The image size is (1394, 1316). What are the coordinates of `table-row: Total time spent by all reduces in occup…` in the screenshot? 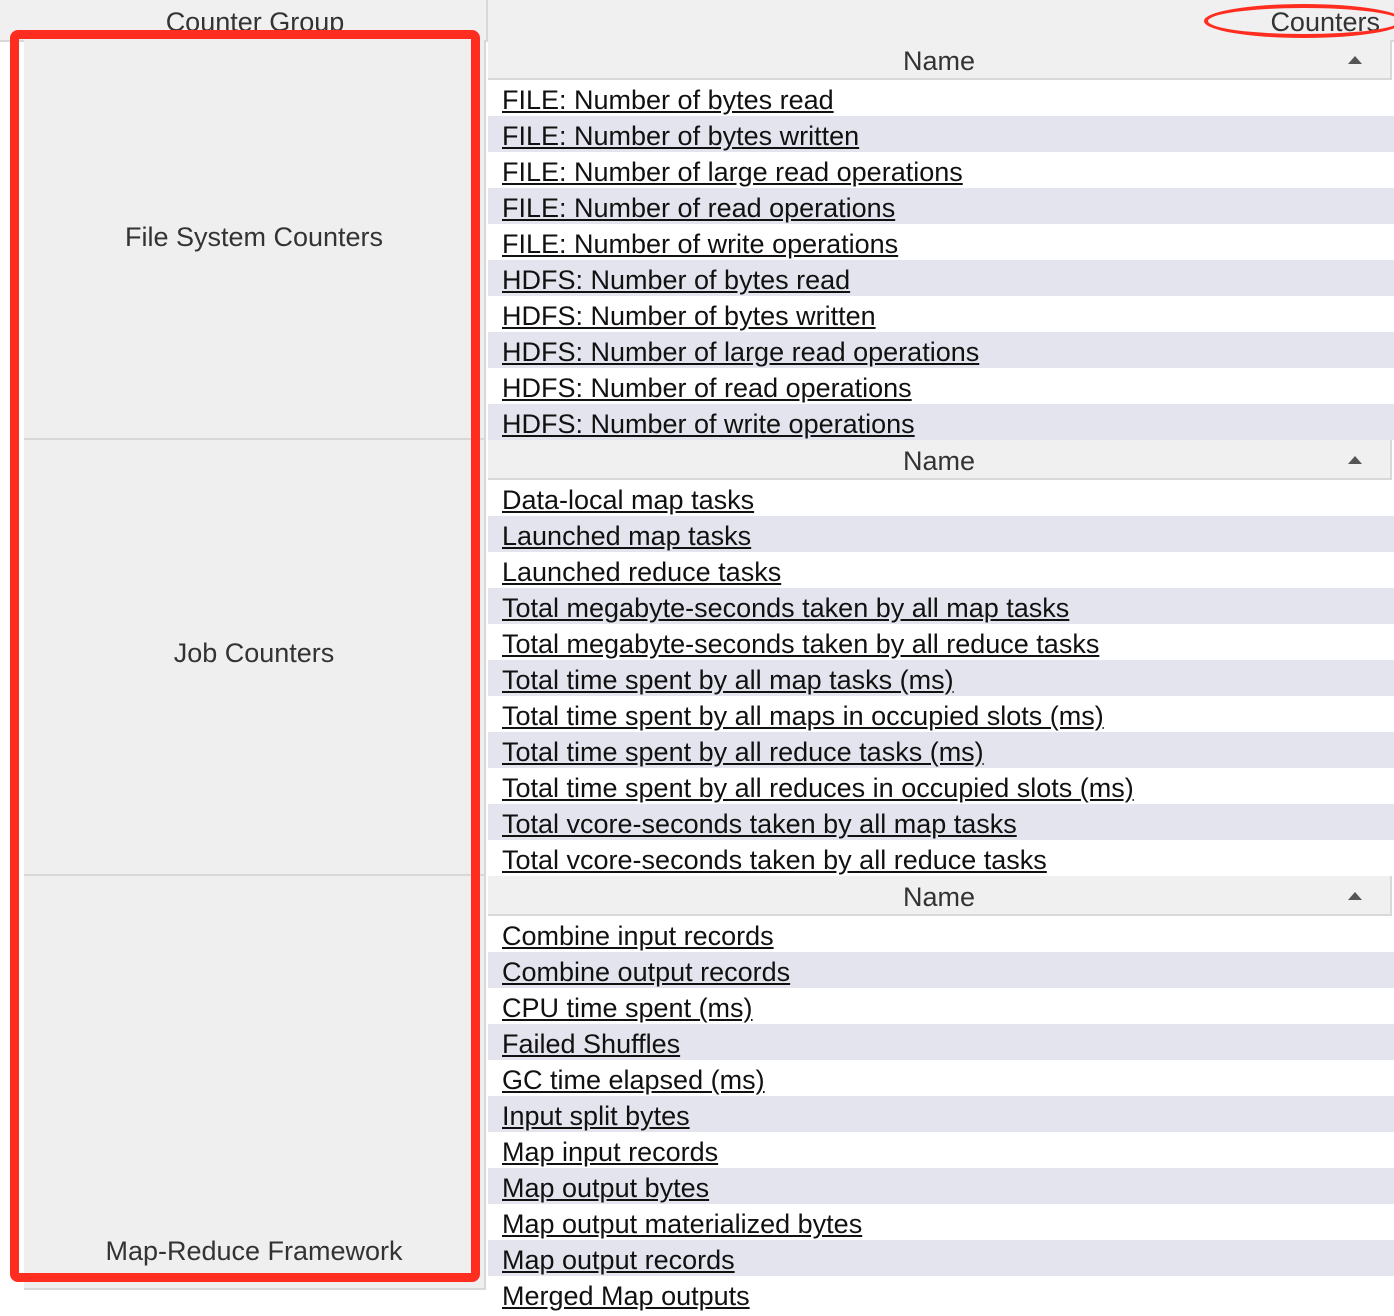 It's located at (941, 786).